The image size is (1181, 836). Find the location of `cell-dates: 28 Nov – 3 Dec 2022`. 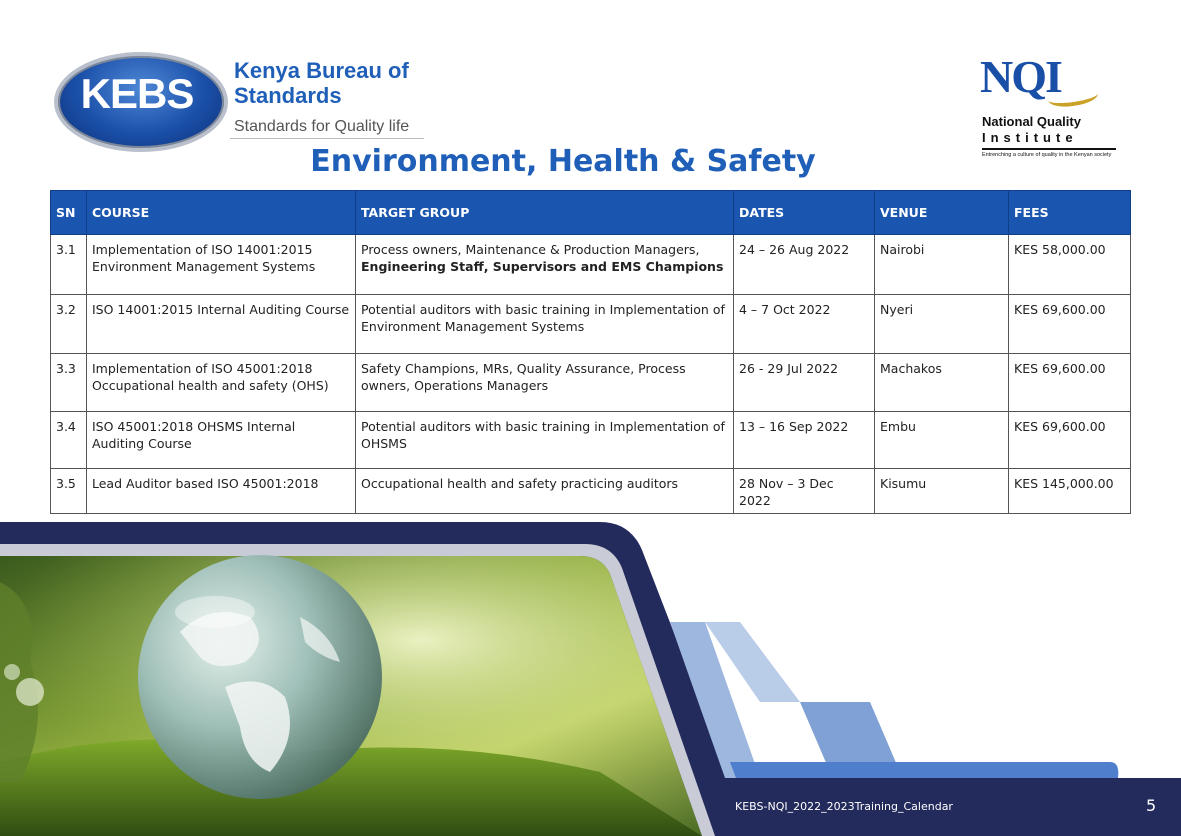

cell-dates: 28 Nov – 3 Dec 2022 is located at coordinates (804, 491).